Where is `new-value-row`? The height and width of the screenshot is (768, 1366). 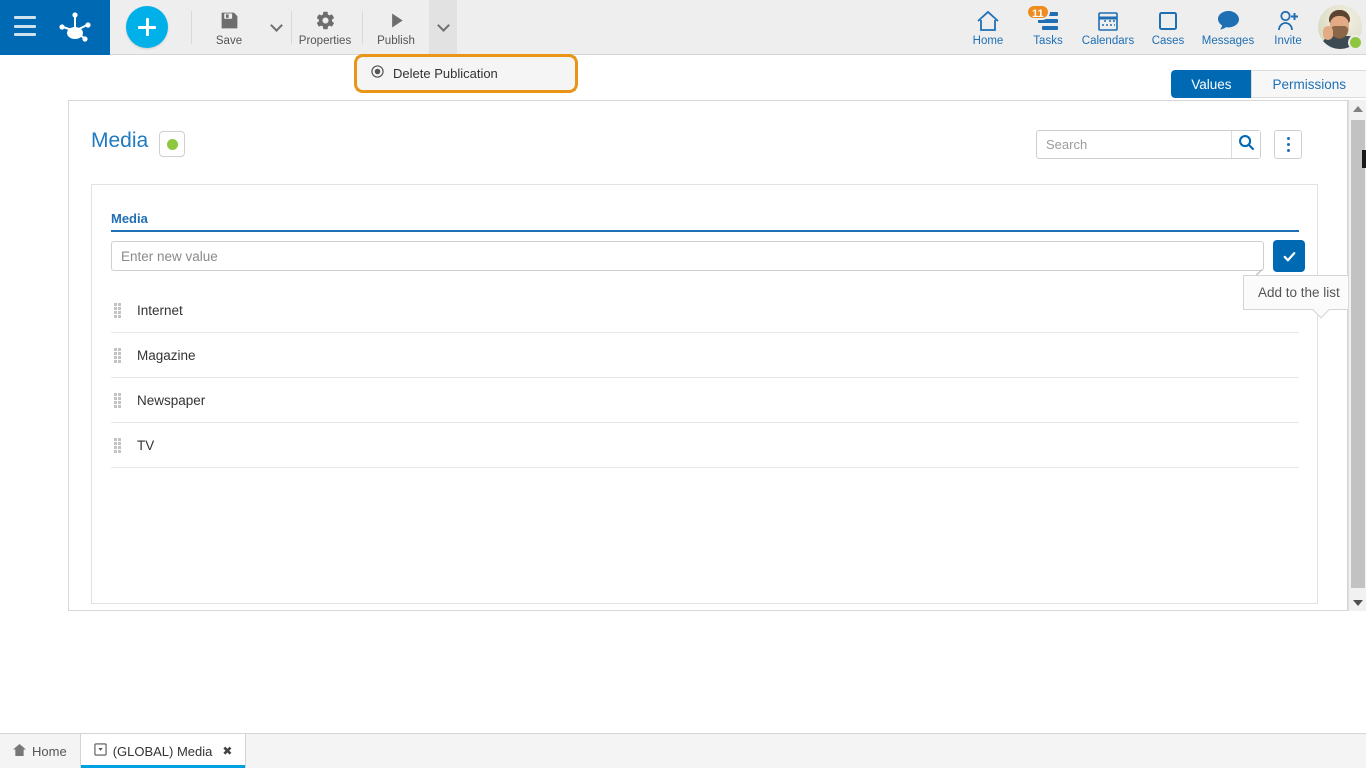 new-value-row is located at coordinates (708, 259).